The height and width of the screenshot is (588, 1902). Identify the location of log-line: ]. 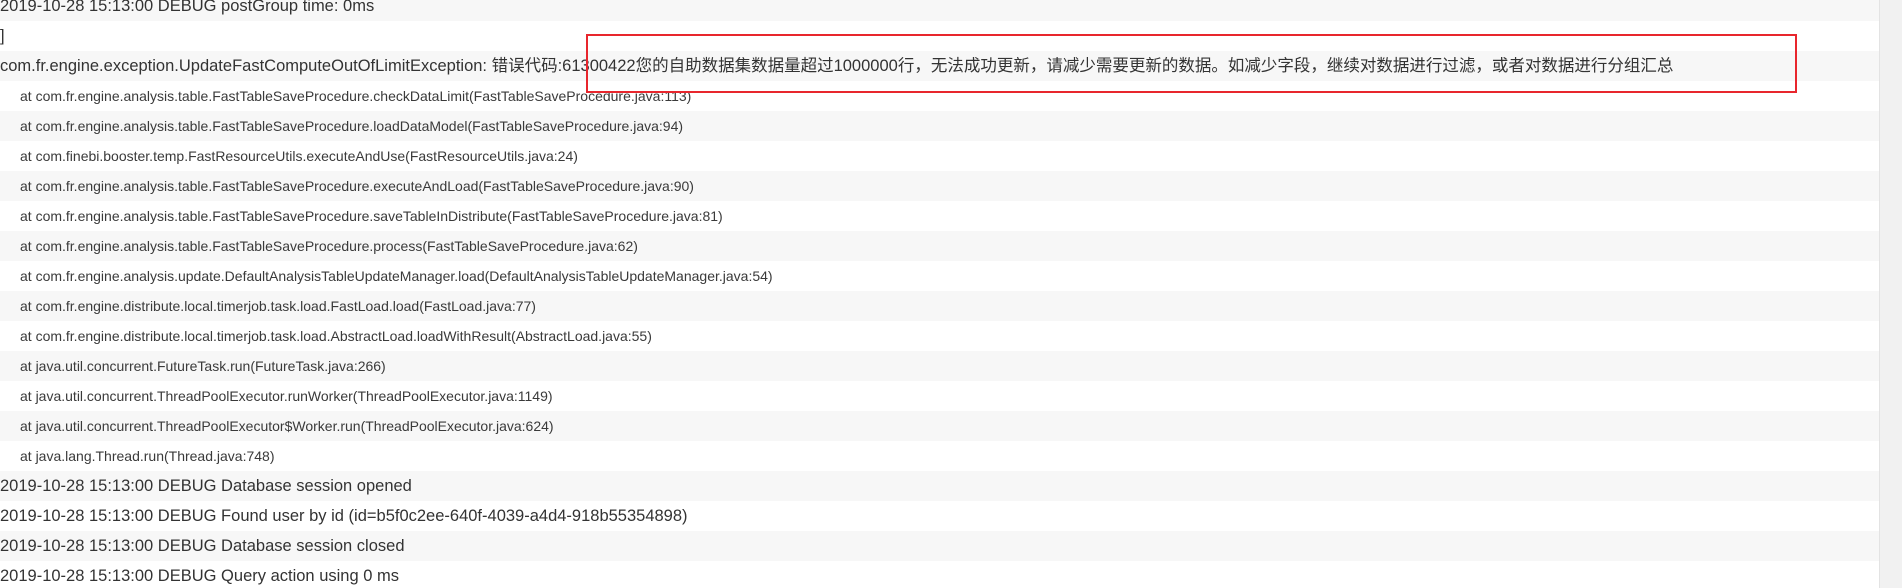
(940, 36).